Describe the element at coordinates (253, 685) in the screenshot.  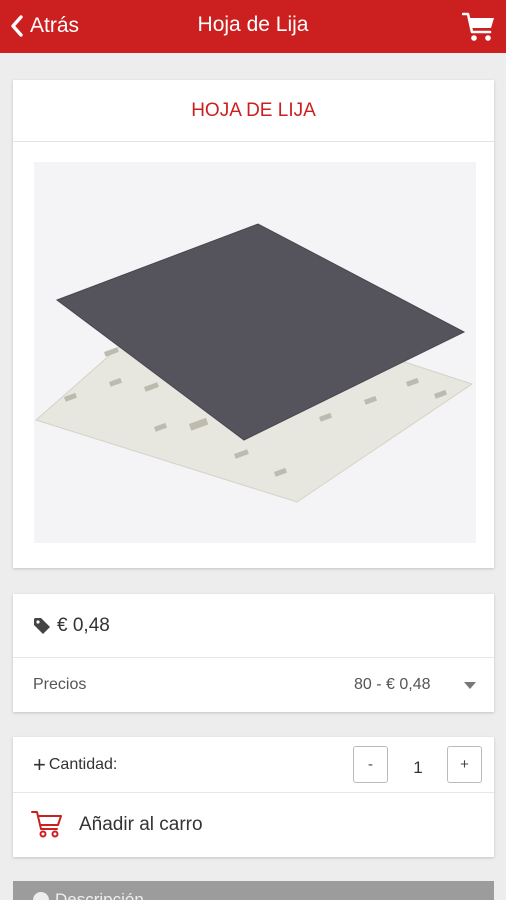
I see `price-tier-select: Precios 80 - € 0,48` at that location.